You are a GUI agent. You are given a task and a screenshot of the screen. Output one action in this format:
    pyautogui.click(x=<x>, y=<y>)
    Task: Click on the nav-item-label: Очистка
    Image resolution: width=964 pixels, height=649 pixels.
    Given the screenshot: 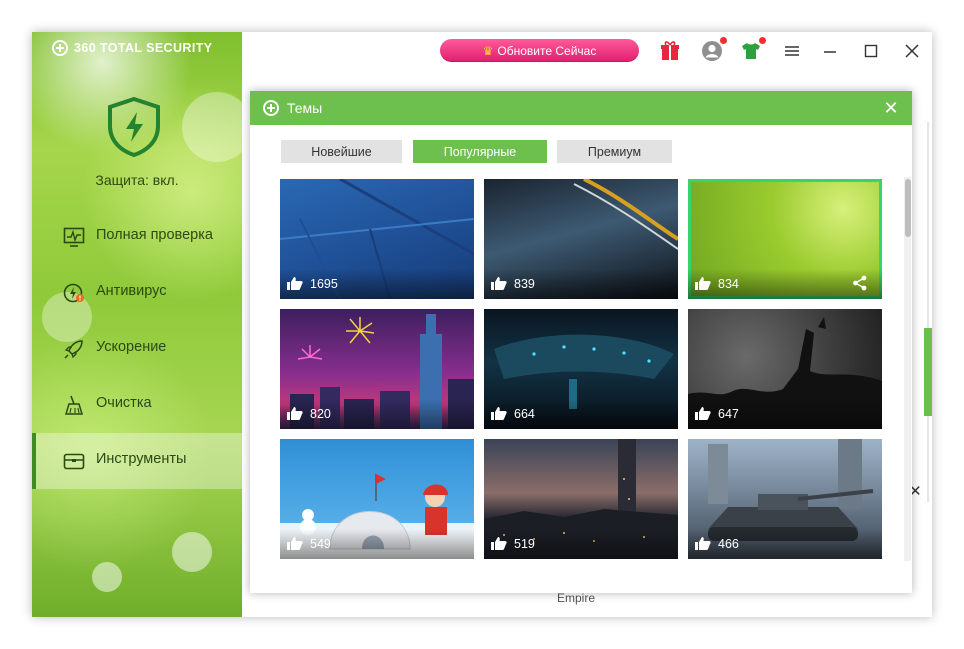 What is the action you would take?
    pyautogui.click(x=124, y=403)
    